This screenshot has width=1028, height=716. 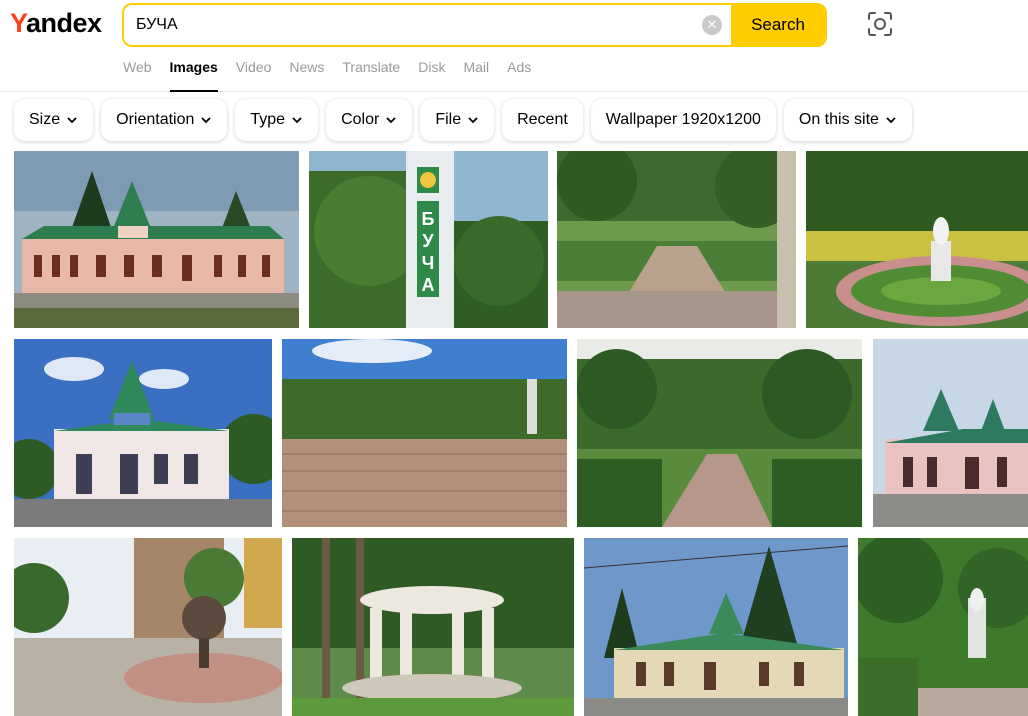 I want to click on svg-text: А, so click(x=428, y=285).